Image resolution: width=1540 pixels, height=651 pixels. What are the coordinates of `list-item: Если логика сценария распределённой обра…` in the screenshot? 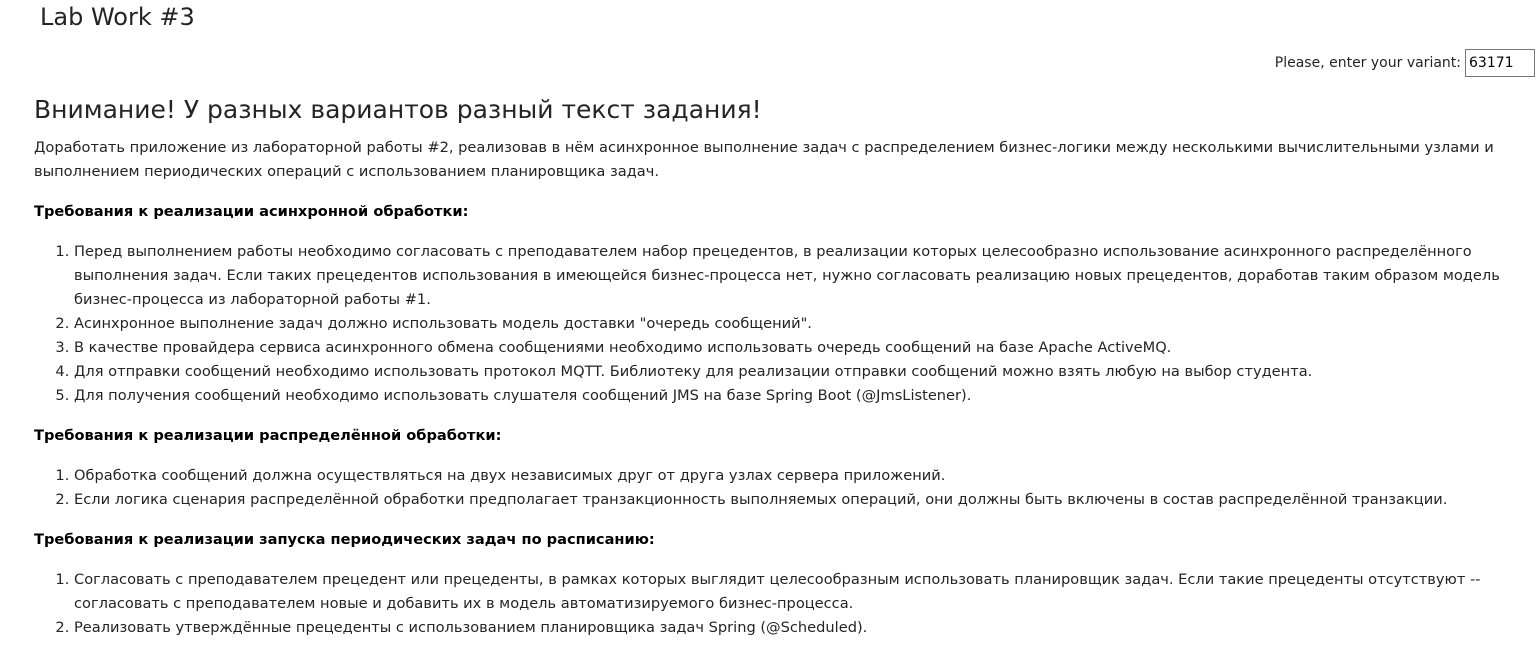 It's located at (805, 500).